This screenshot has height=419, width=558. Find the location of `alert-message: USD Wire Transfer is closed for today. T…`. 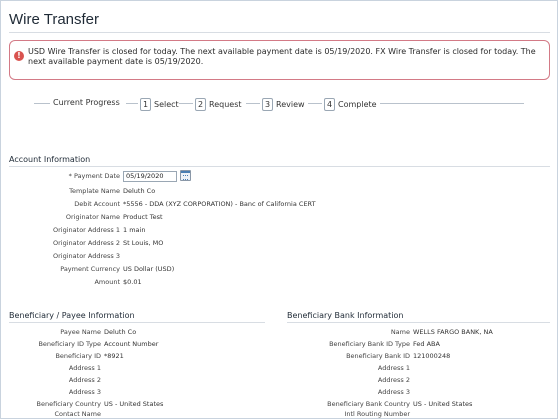

alert-message: USD Wire Transfer is closed for today. T… is located at coordinates (282, 56).